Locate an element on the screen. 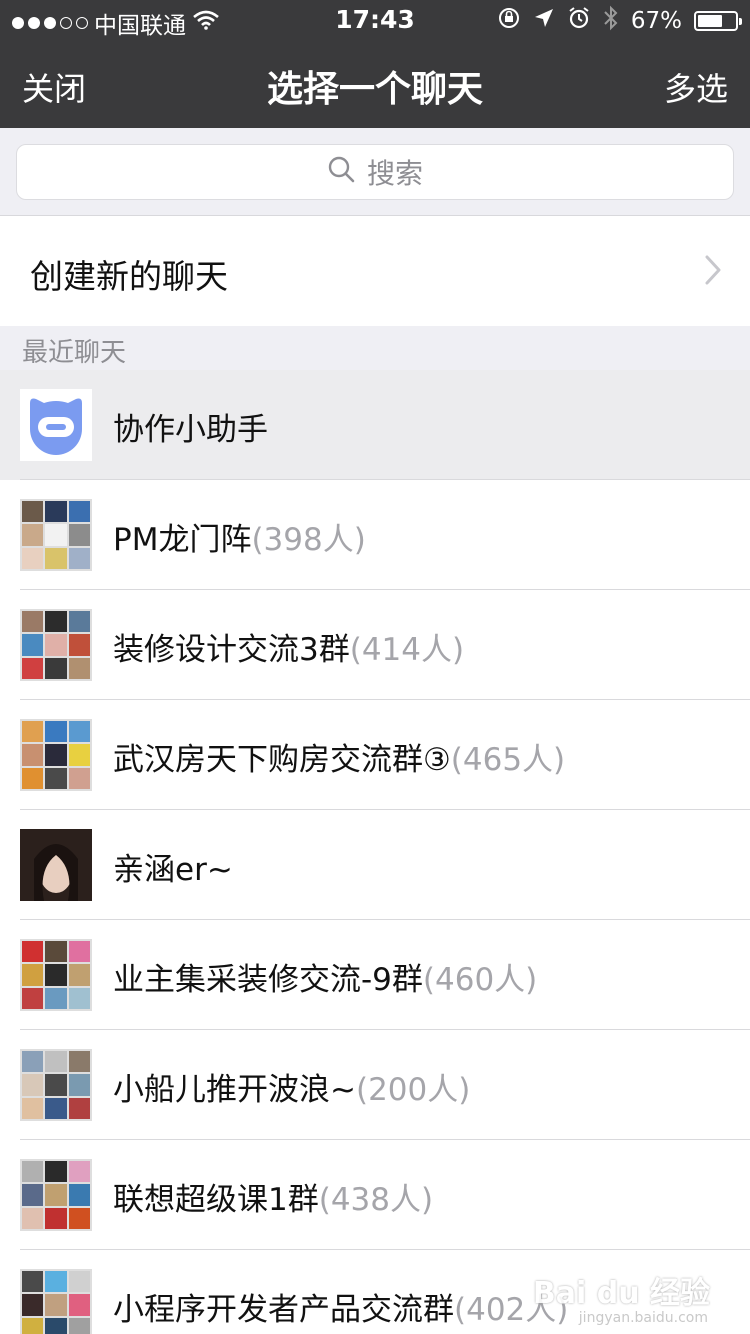  chat-name: 业主集采装修交流-9群 is located at coordinates (268, 980).